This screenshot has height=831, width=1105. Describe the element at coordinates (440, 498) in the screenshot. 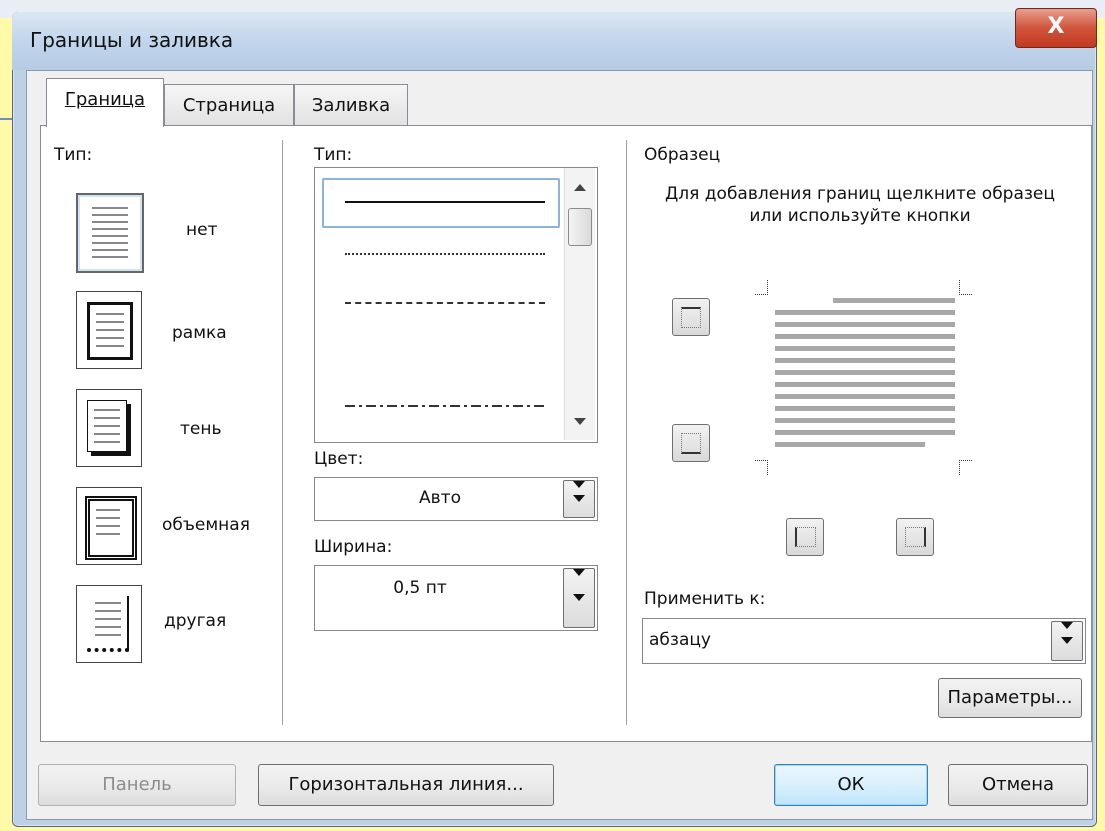

I see `color-value: Авто` at that location.